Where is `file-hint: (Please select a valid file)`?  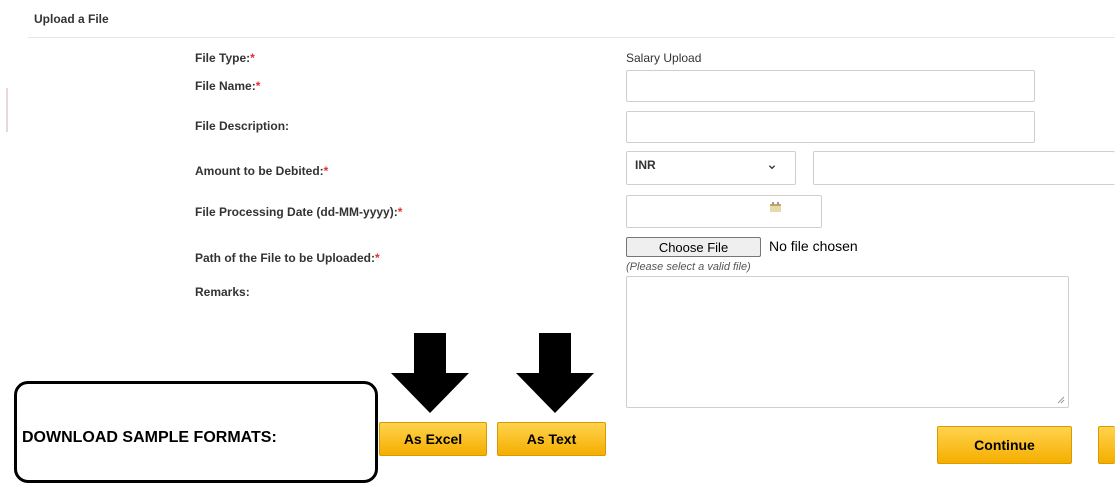
file-hint: (Please select a valid file) is located at coordinates (688, 267).